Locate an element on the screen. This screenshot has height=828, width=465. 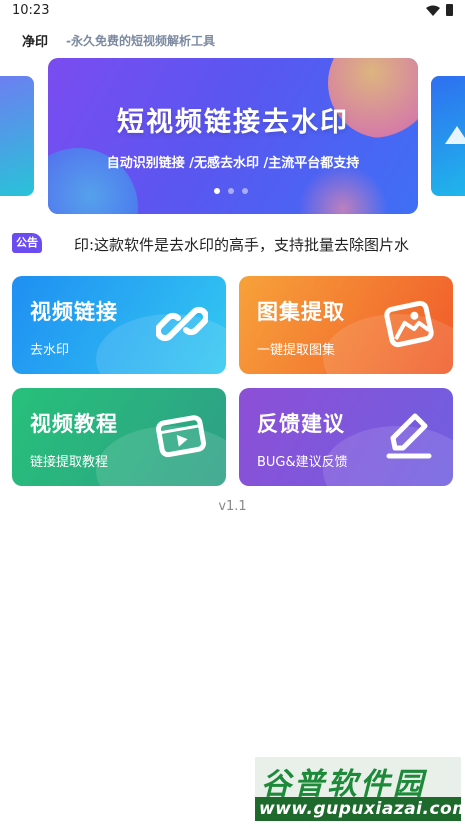
app-version: v1.1 is located at coordinates (232, 506).